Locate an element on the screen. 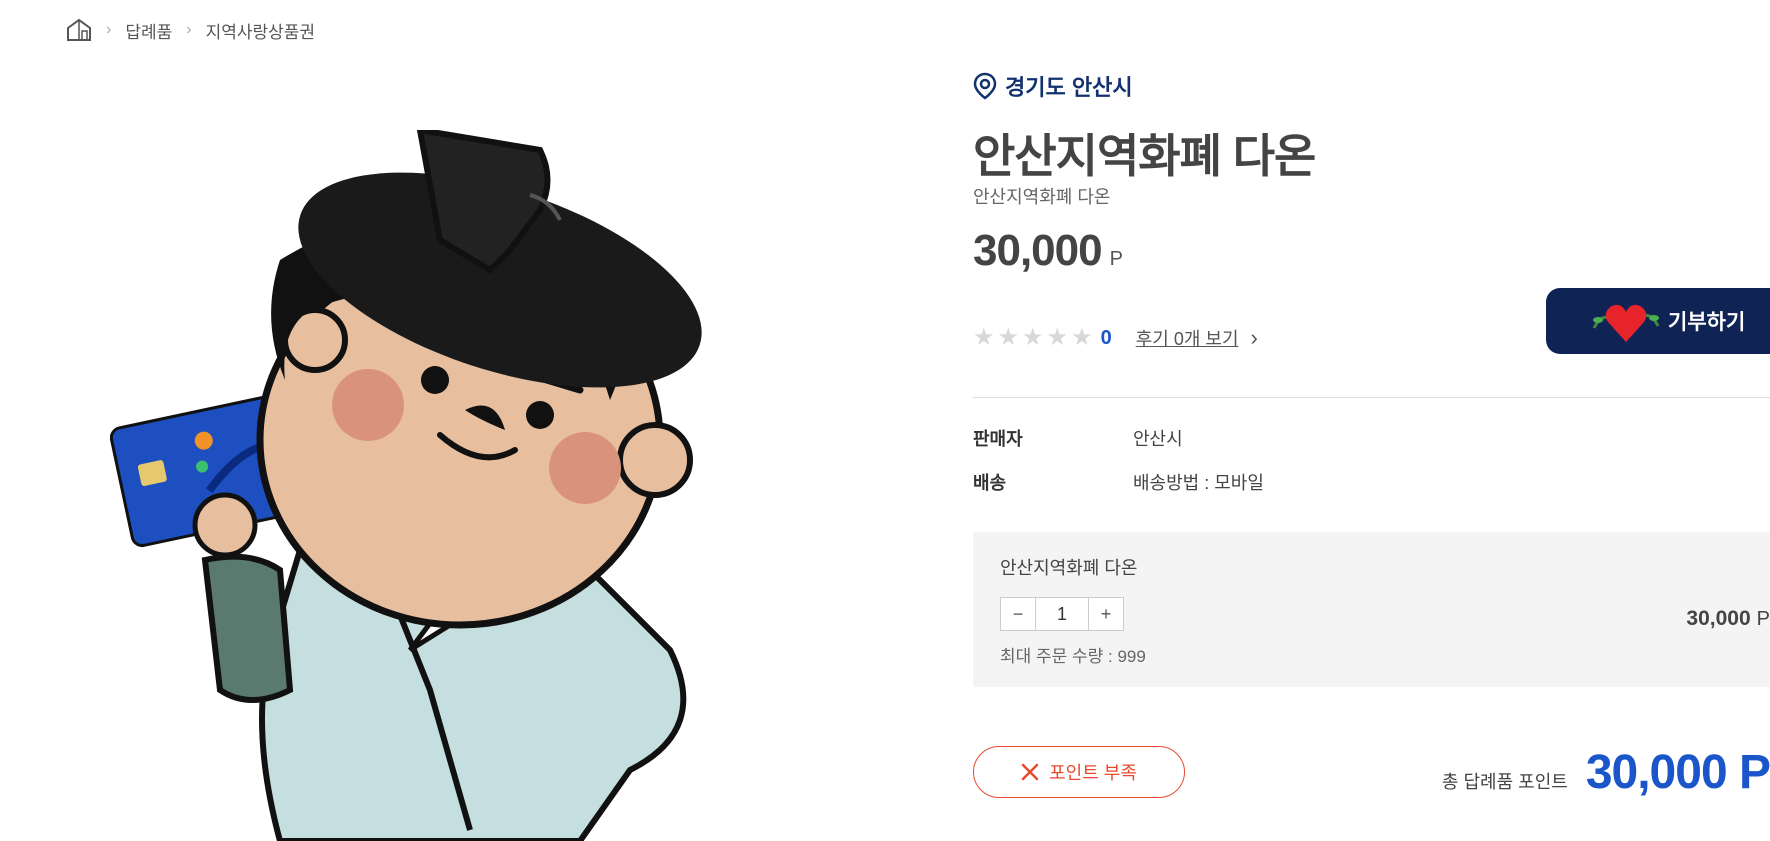 The width and height of the screenshot is (1770, 841). seller-value: 안산시 is located at coordinates (1158, 439).